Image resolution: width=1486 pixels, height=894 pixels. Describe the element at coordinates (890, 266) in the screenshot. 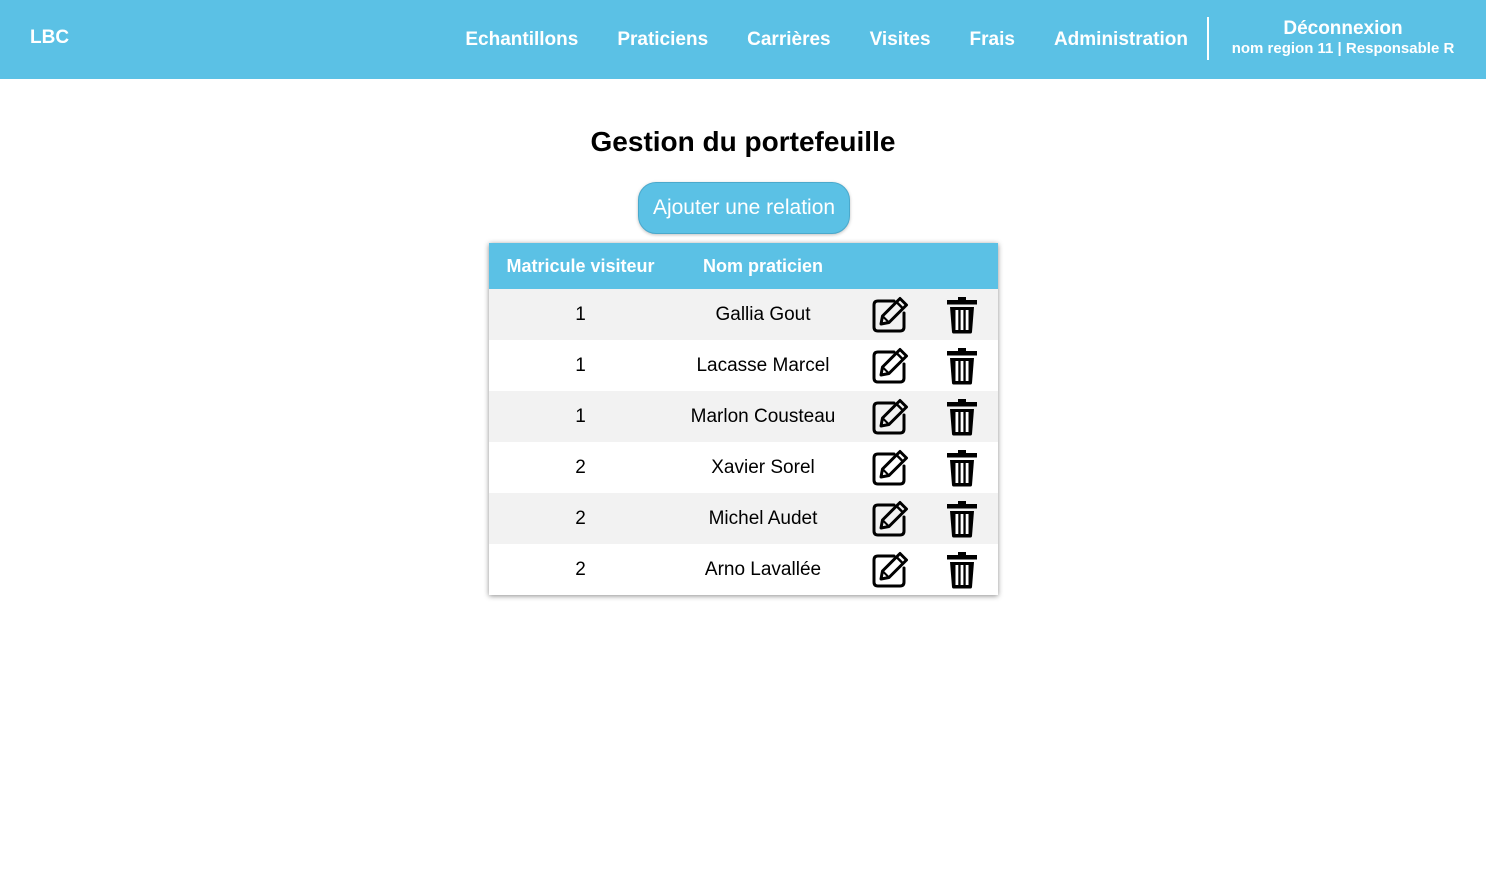

I see `column-header-edit` at that location.